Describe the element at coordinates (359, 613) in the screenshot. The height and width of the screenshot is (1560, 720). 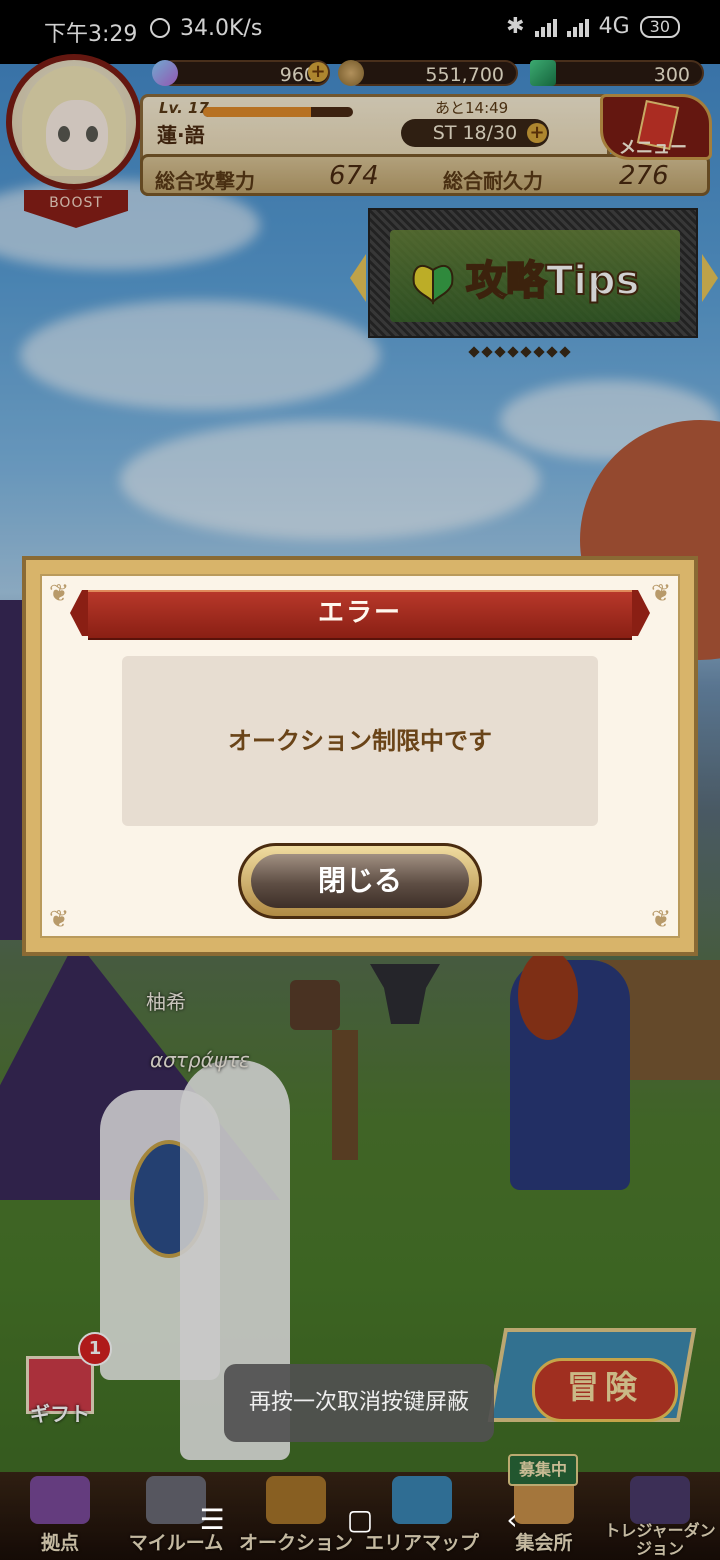
I see `dialog-title: エラー` at that location.